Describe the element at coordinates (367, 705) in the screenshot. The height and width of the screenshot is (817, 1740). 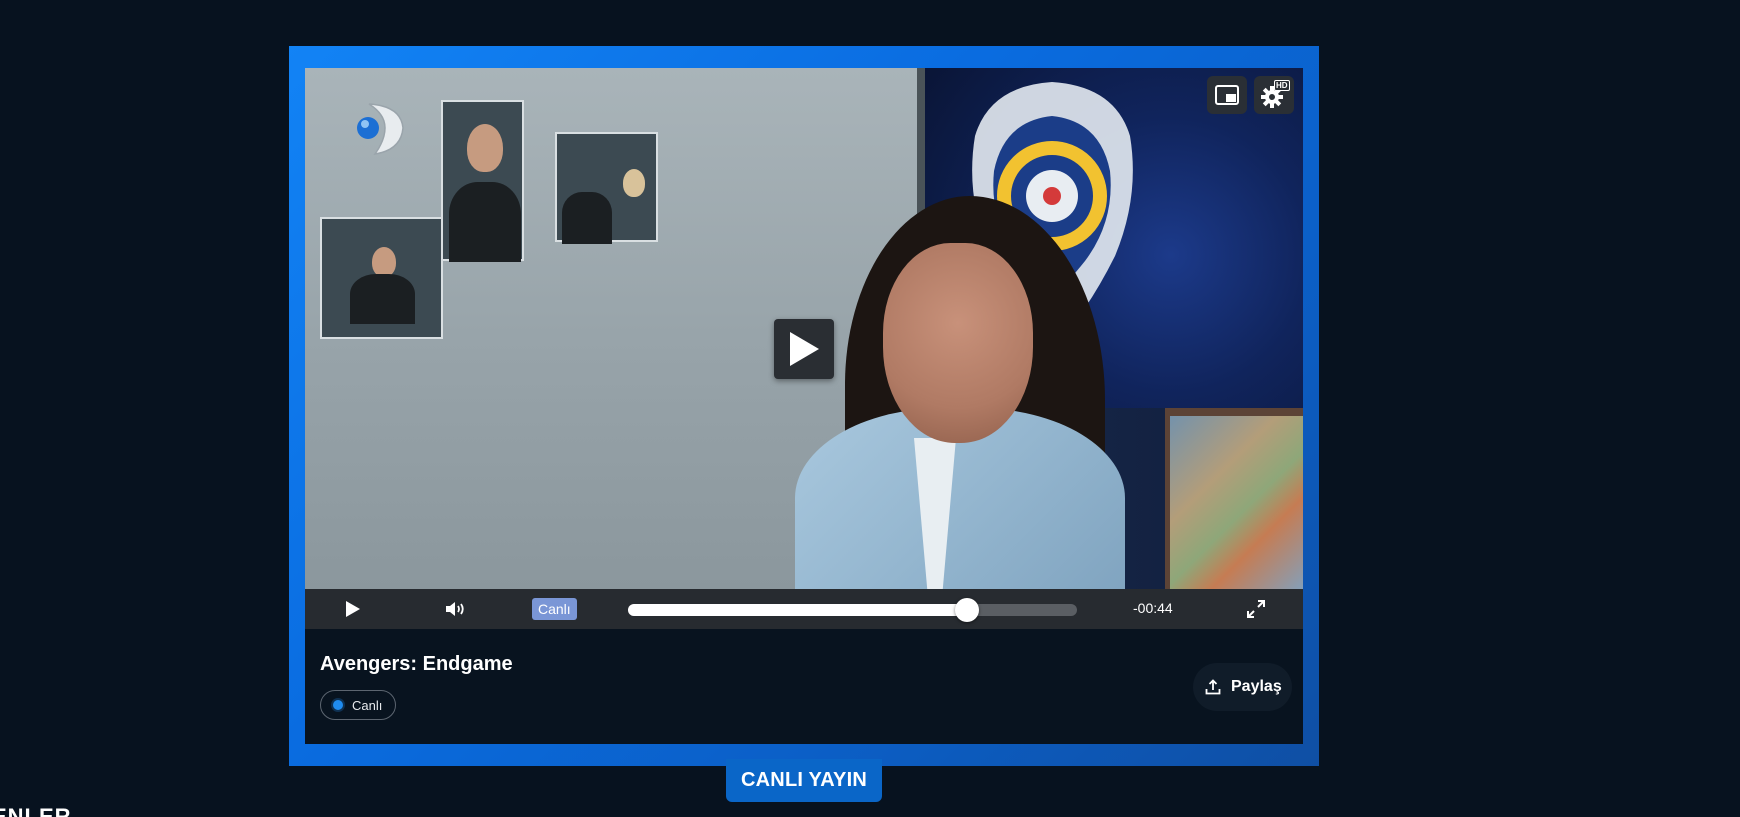
I see `live-status-label: Canlı` at that location.